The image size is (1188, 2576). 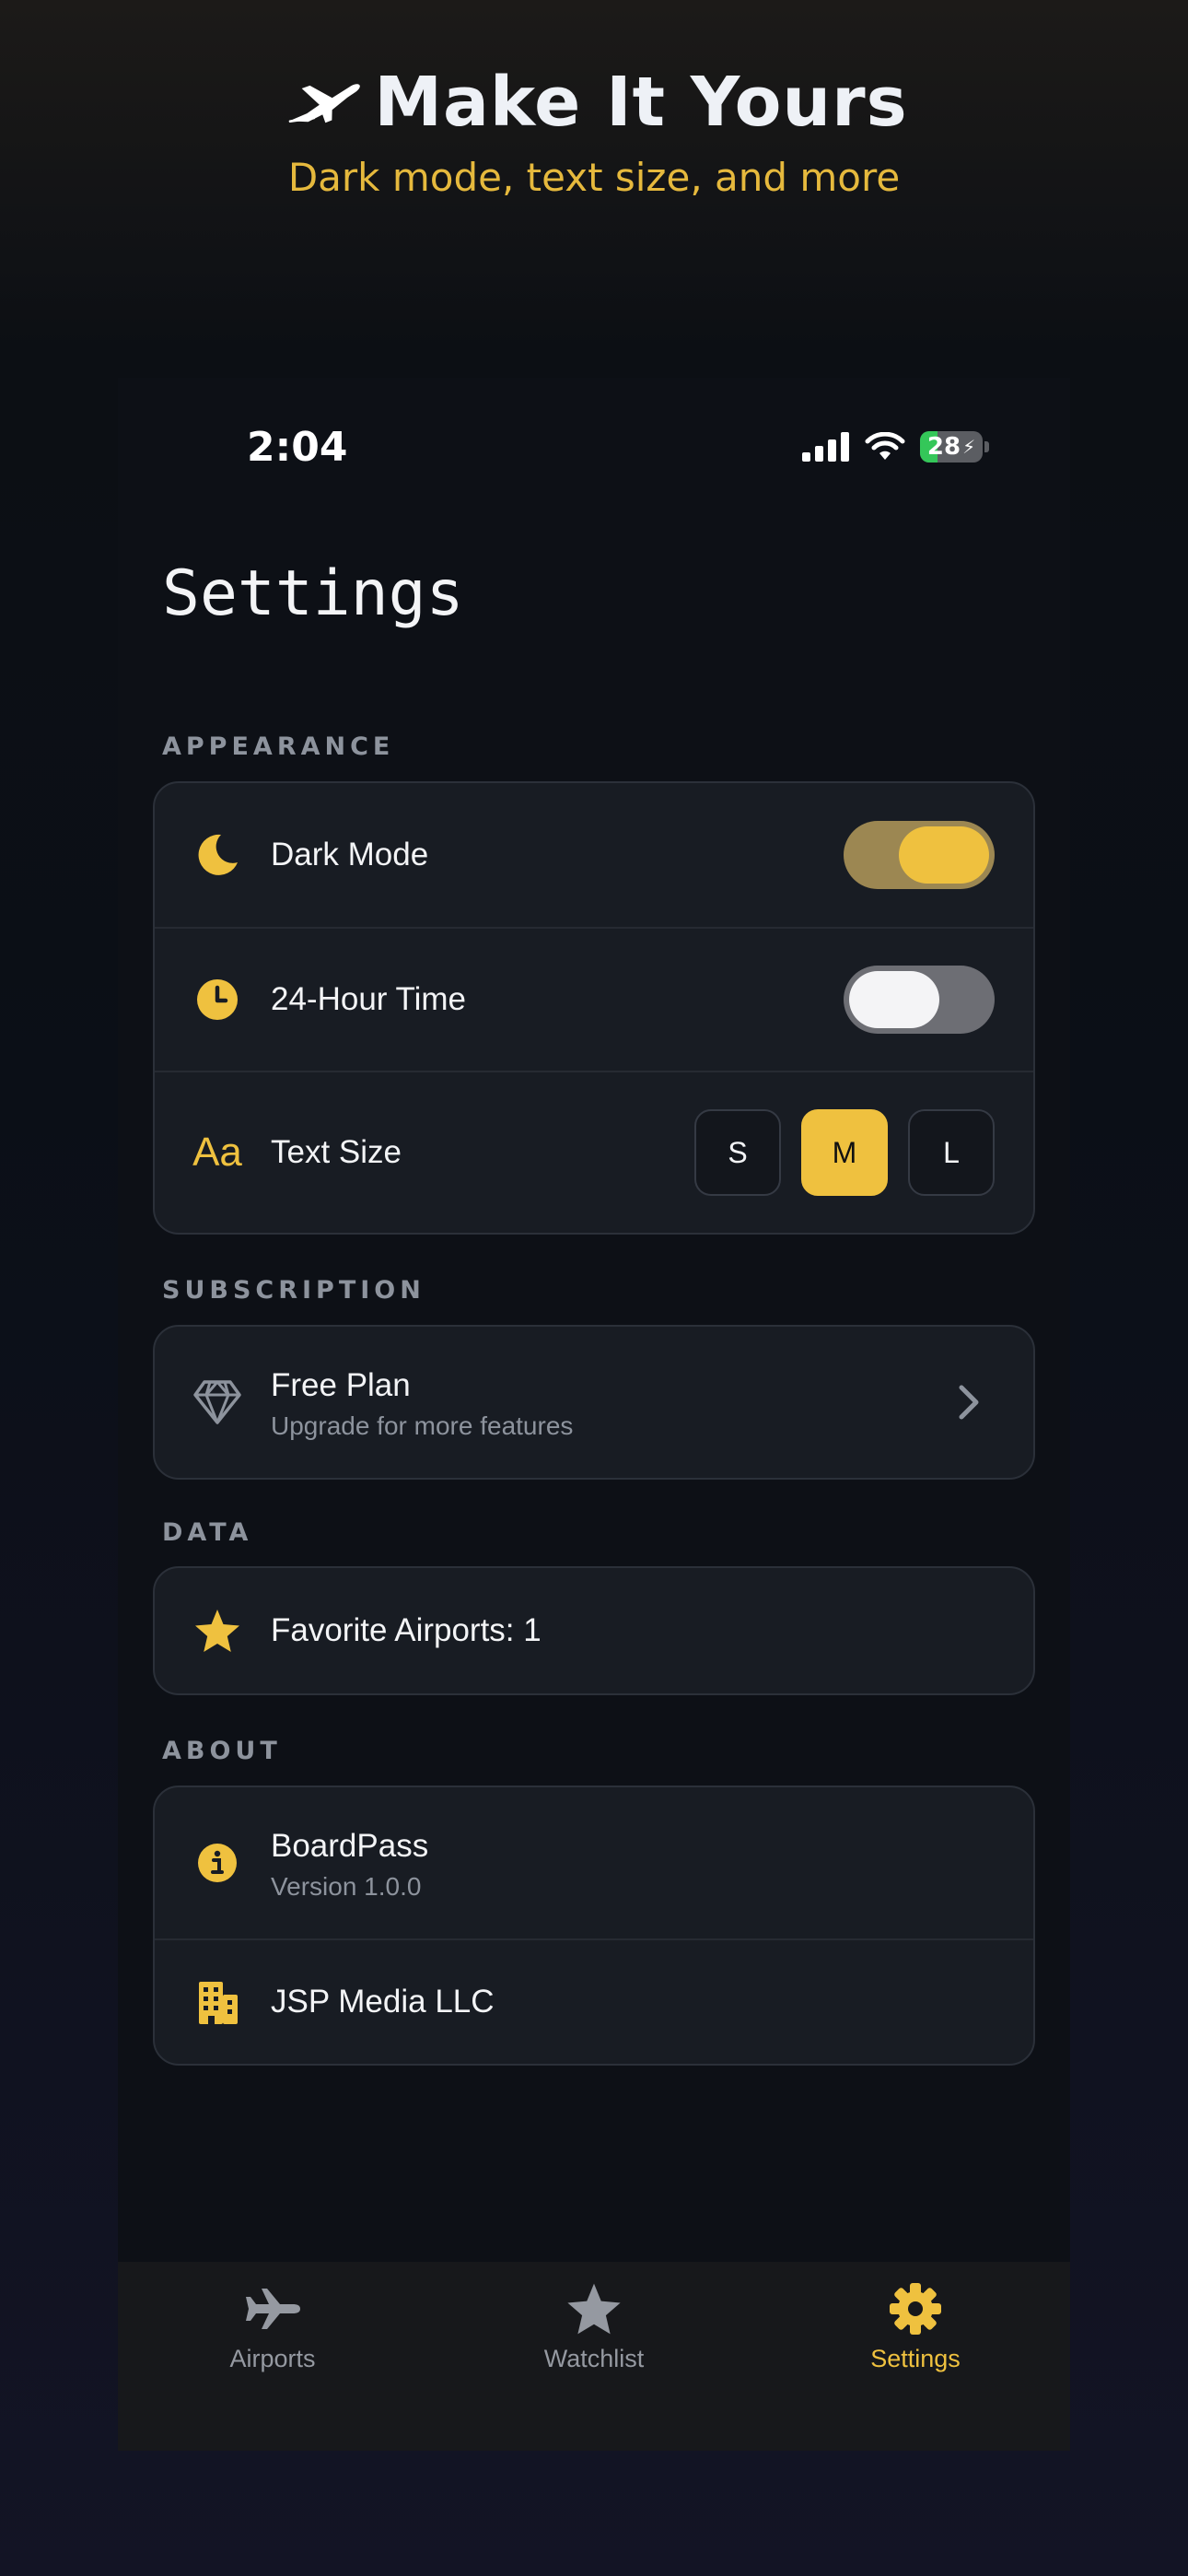 I want to click on hour24-label: 24-Hour Time, so click(x=369, y=999).